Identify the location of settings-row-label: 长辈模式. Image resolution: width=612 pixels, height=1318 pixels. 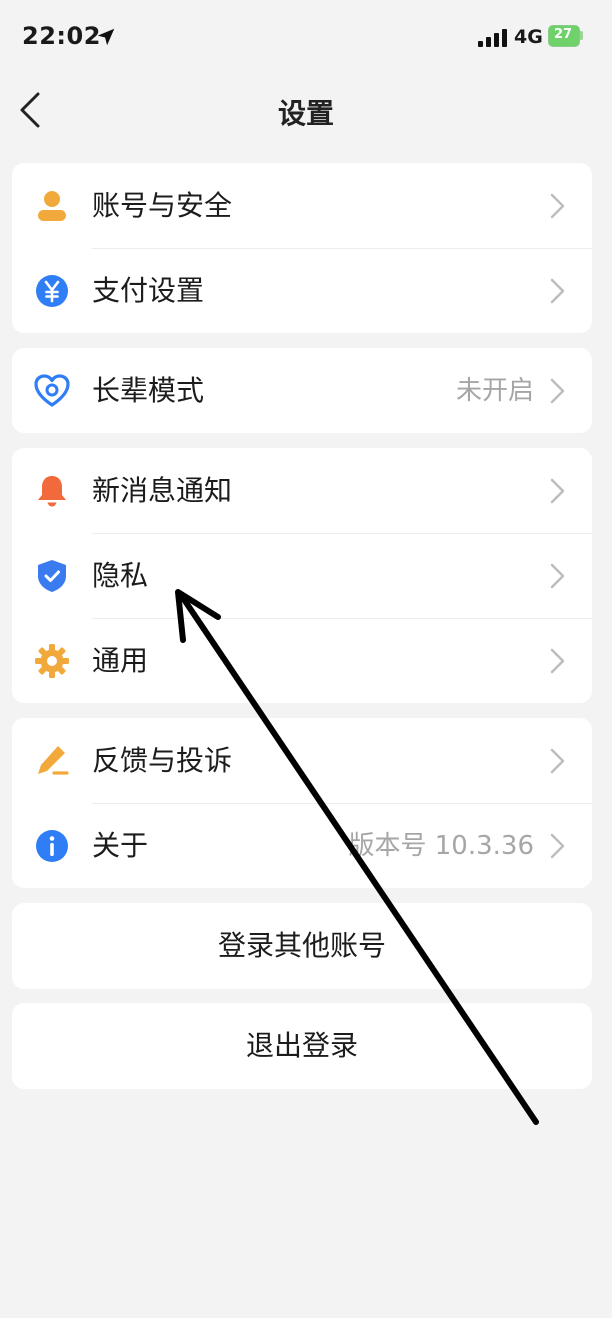
(148, 390).